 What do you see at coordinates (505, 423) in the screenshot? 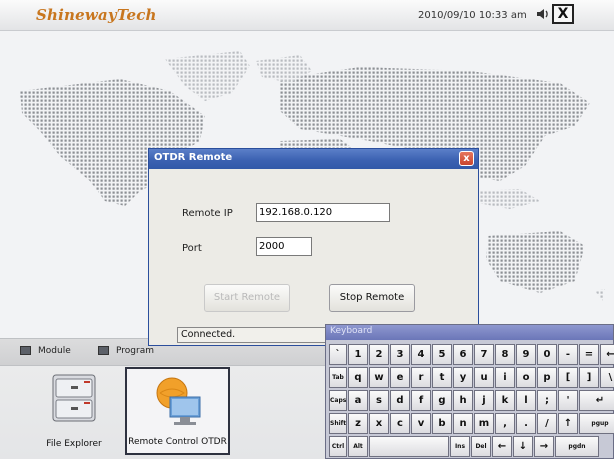
I see `keyboard-key: ,` at bounding box center [505, 423].